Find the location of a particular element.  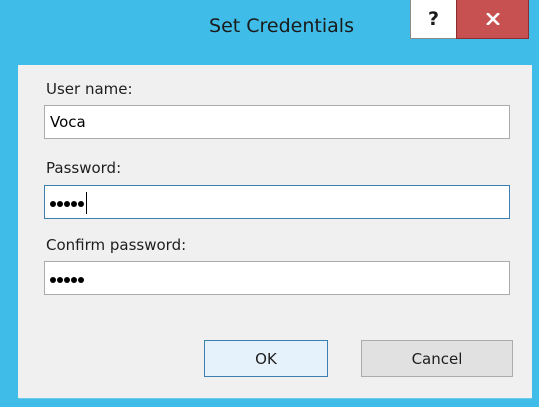

window-bottom-edge is located at coordinates (275, 398).